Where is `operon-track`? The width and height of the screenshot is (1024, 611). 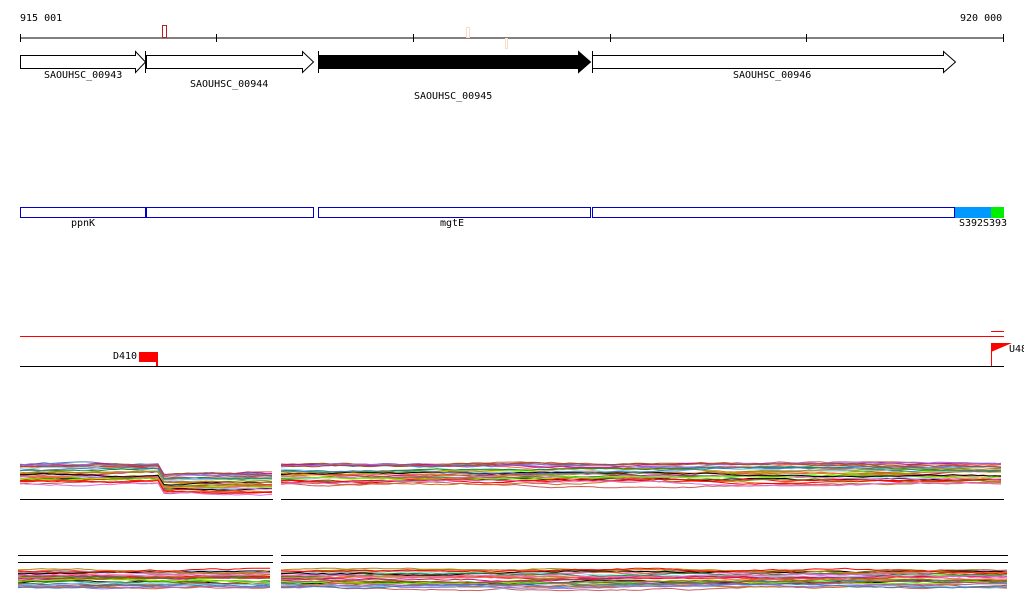 operon-track is located at coordinates (512, 212).